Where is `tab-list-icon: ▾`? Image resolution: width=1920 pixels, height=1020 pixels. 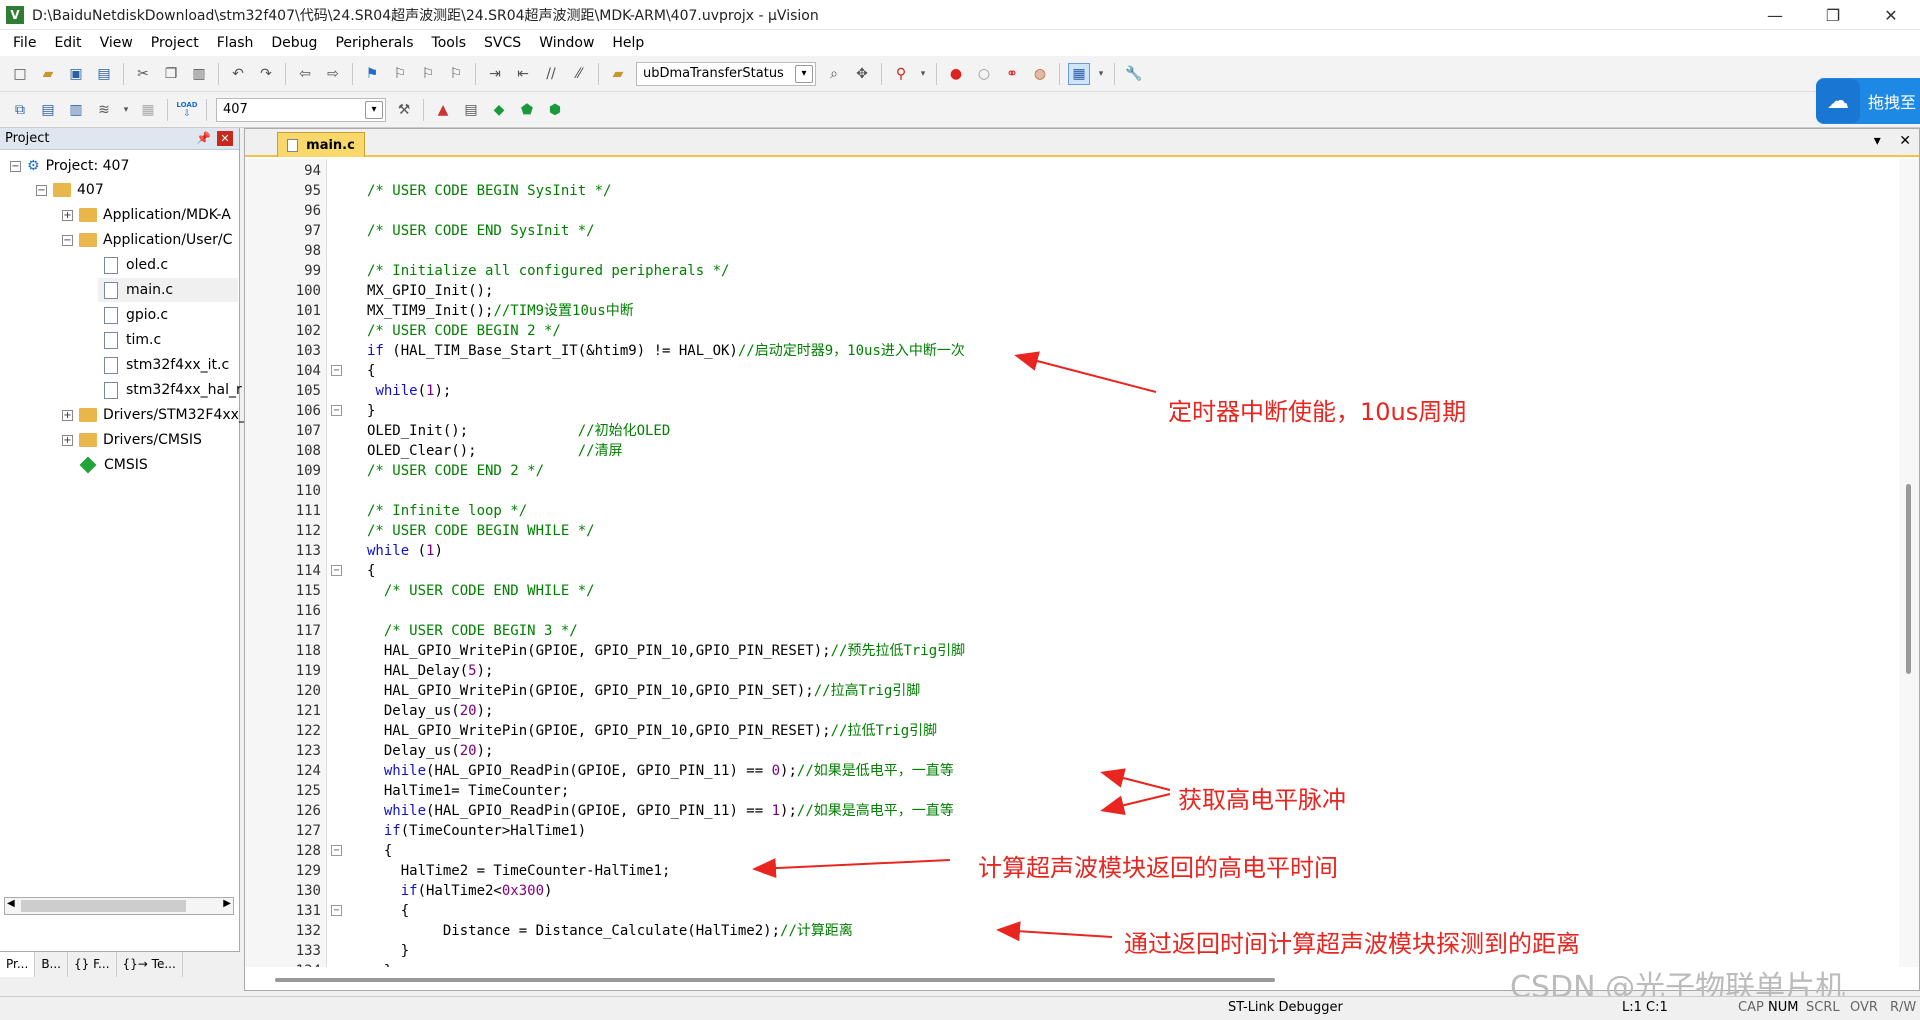 tab-list-icon: ▾ is located at coordinates (1877, 141).